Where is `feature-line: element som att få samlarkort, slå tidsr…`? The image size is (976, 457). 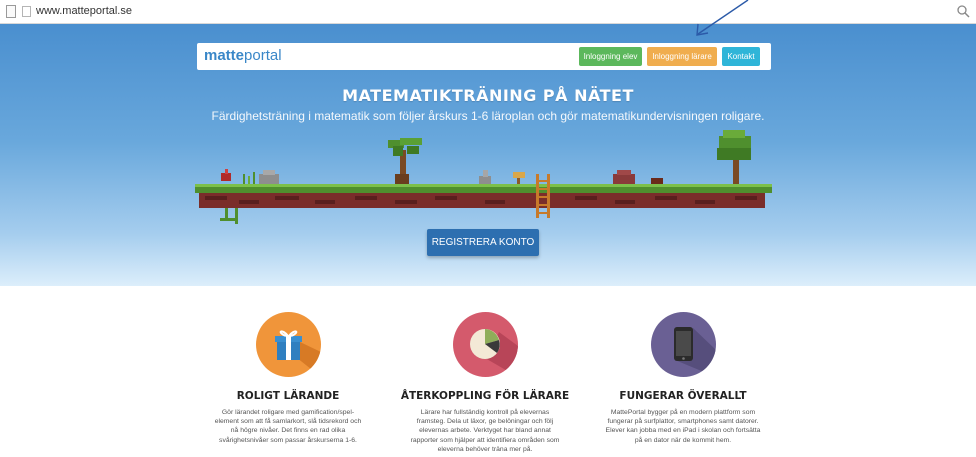
feature-line: element som att få samlarkort, slå tidsr… is located at coordinates (288, 422).